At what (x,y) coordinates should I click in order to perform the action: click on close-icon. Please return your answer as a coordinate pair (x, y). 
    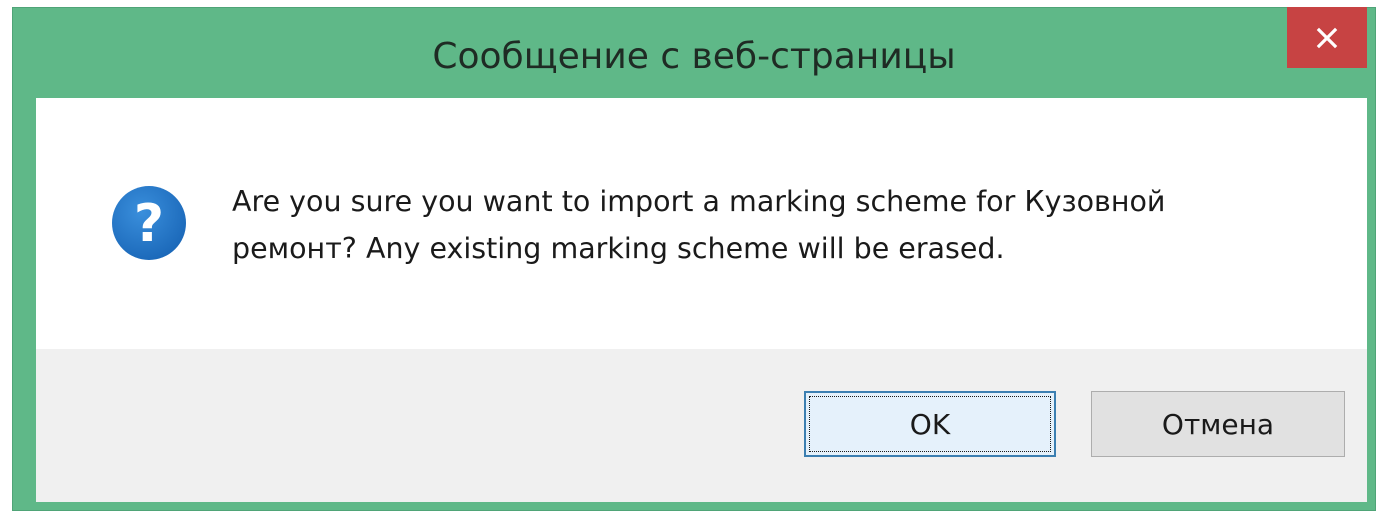
    Looking at the image, I should click on (1327, 37).